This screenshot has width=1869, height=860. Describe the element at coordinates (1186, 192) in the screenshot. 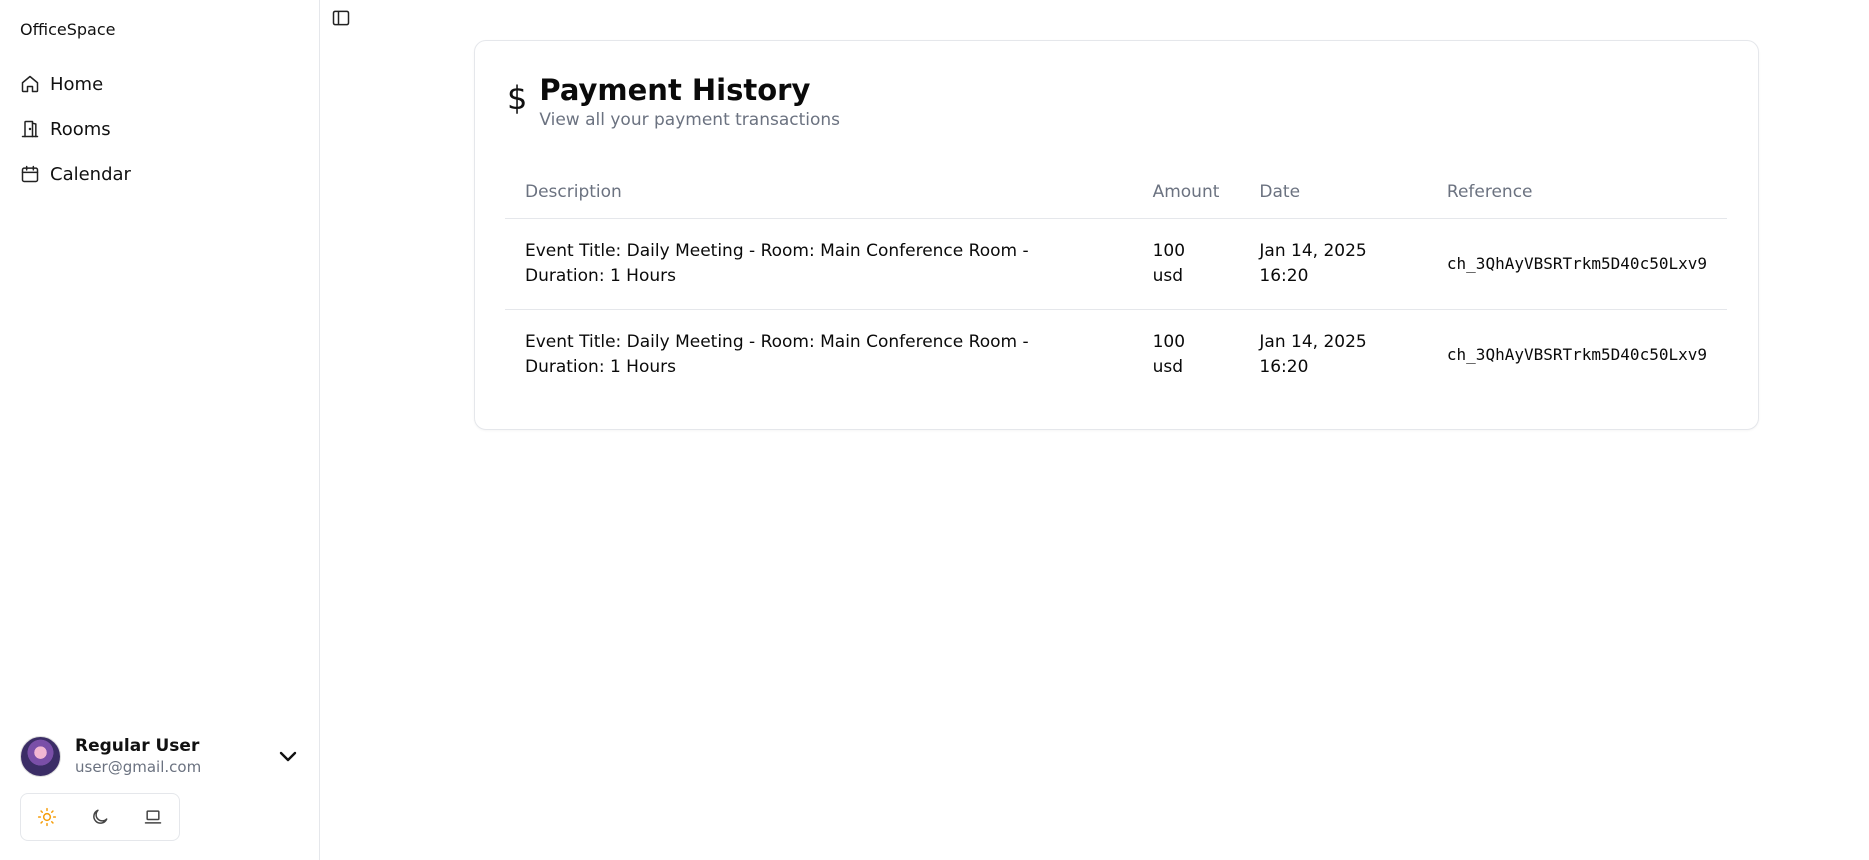

I see `column-header-amount: Amount` at that location.